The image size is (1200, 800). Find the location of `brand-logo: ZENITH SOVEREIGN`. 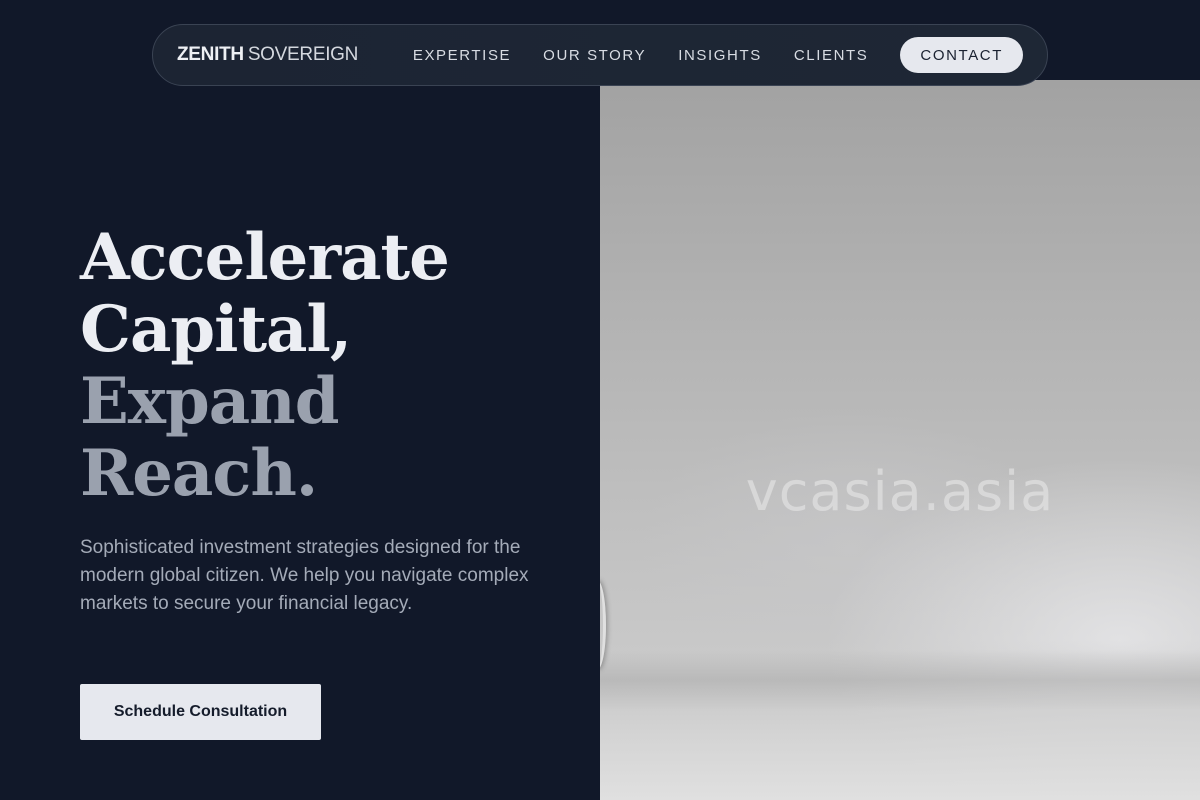

brand-logo: ZENITH SOVEREIGN is located at coordinates (267, 55).